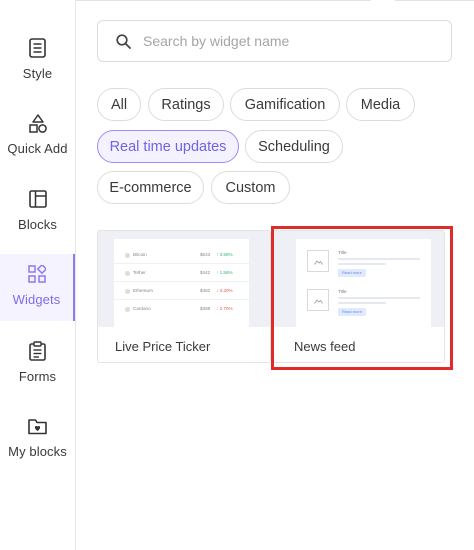  Describe the element at coordinates (294, 146) in the screenshot. I see `chip-scheduling: Scheduling` at that location.